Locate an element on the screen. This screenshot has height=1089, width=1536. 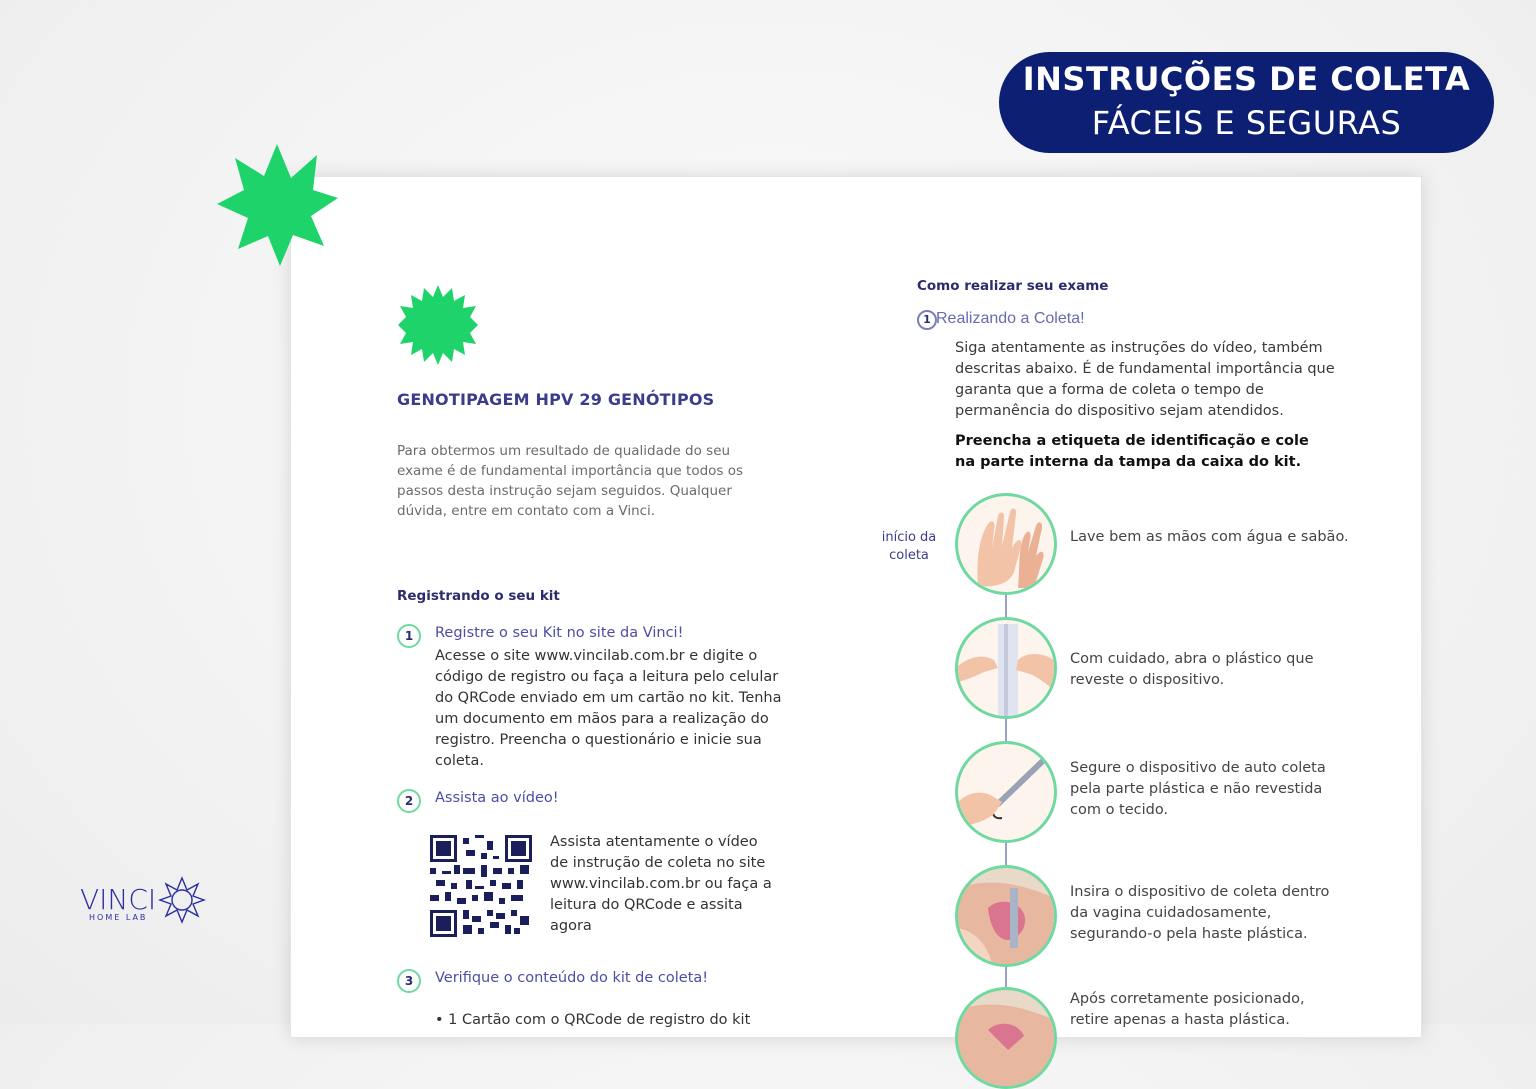
badge-line-1: INSTRUÇÕES DE COLETA is located at coordinates (1246, 79).